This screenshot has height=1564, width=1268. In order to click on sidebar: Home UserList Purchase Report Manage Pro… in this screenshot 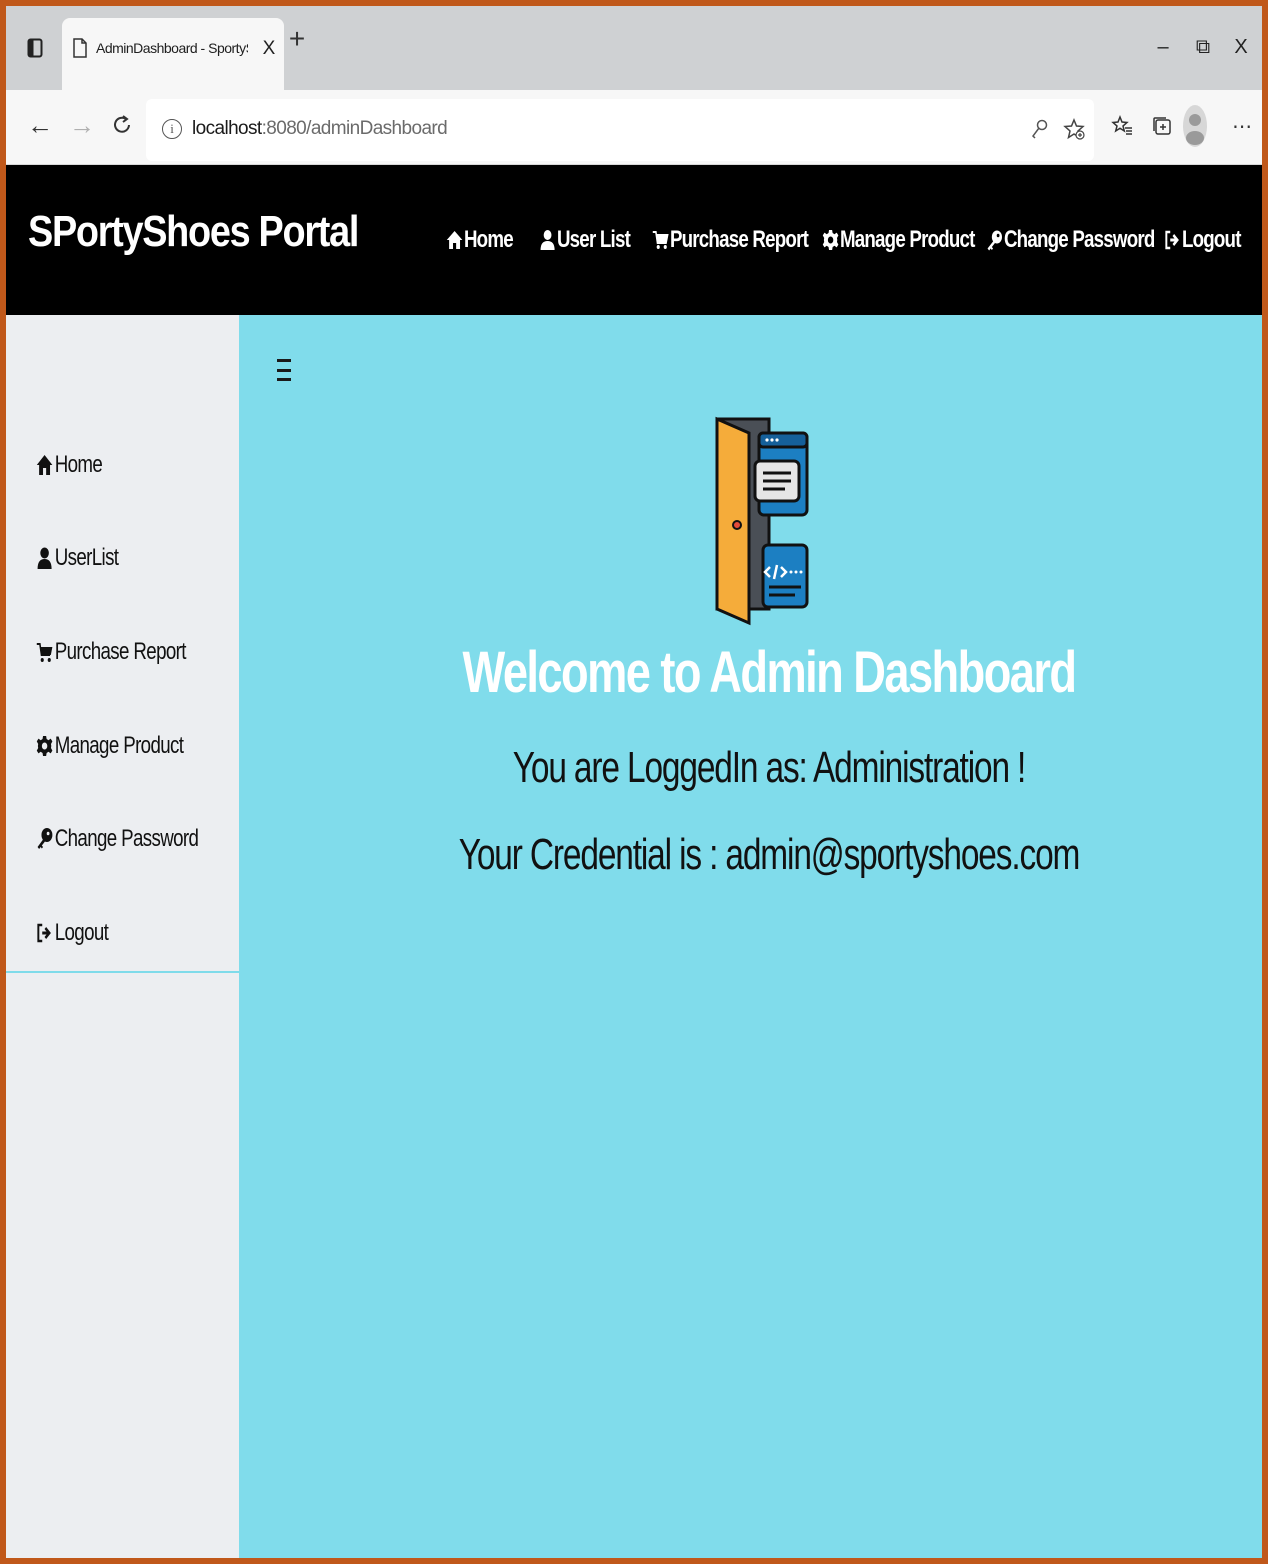, I will do `click(122, 936)`.